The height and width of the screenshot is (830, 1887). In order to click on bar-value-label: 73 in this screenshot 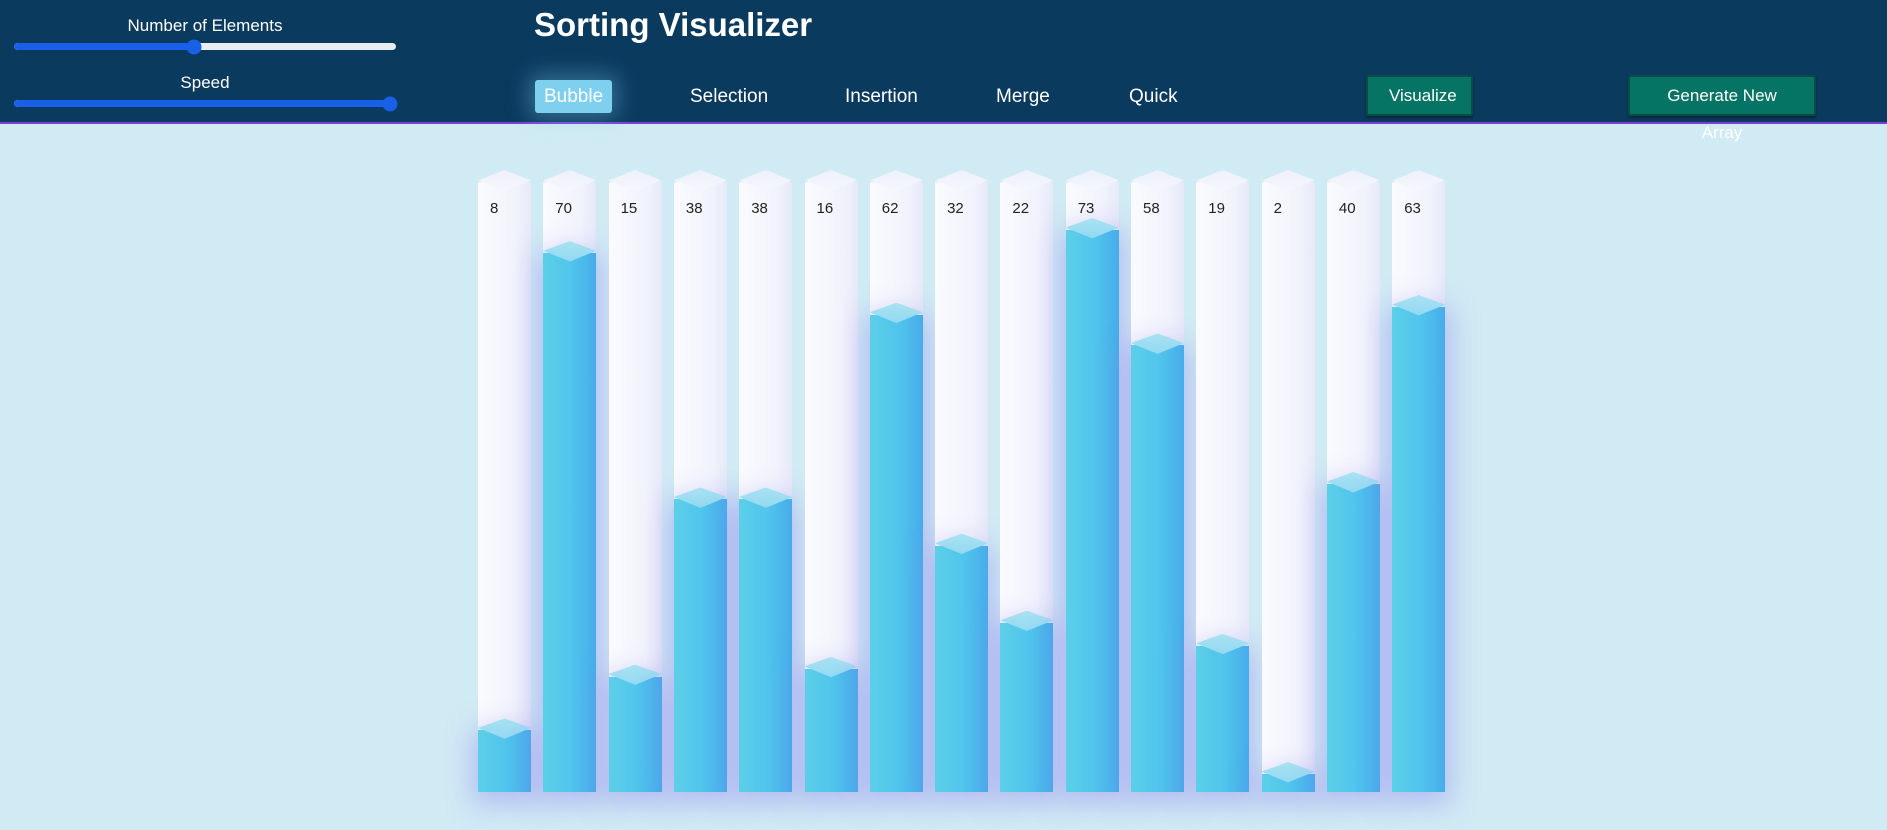, I will do `click(1086, 208)`.